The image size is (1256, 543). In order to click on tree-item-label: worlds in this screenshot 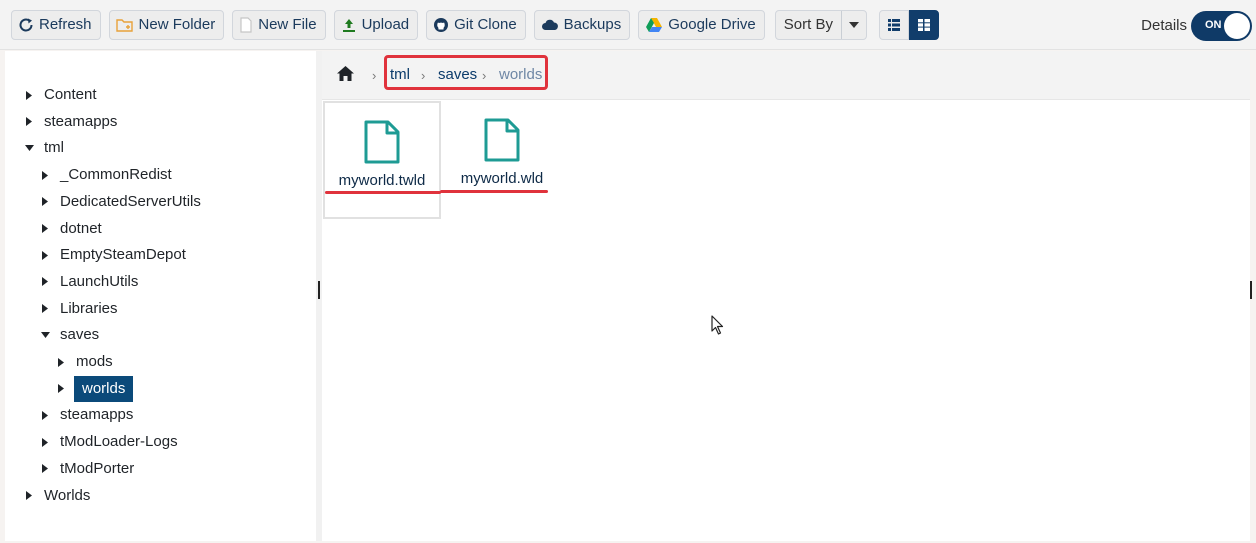, I will do `click(104, 388)`.